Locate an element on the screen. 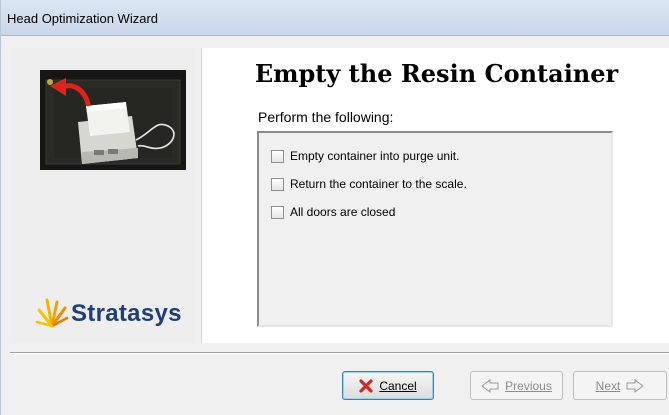 This screenshot has width=669, height=415. stratasys-logo: Stratasys is located at coordinates (112, 314).